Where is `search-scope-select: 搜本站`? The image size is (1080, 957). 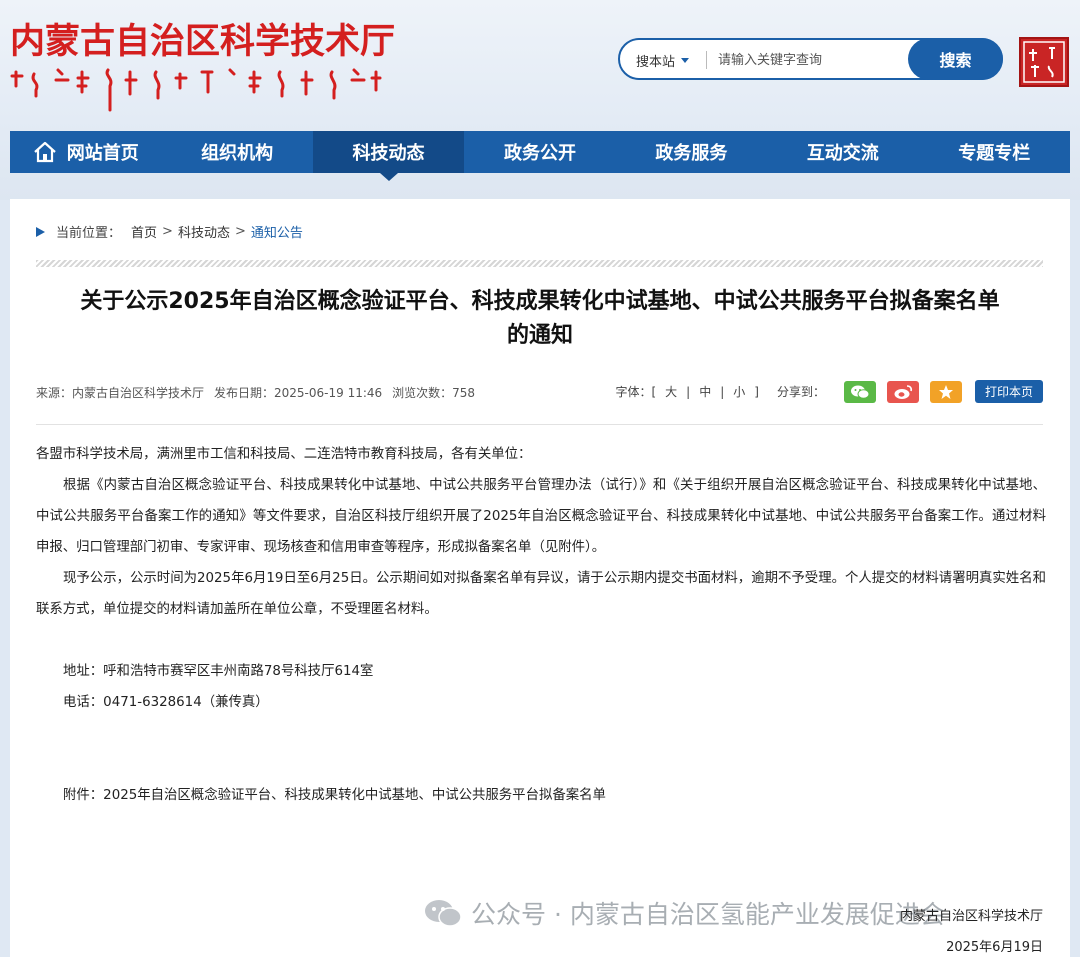
search-scope-select: 搜本站 is located at coordinates (663, 60).